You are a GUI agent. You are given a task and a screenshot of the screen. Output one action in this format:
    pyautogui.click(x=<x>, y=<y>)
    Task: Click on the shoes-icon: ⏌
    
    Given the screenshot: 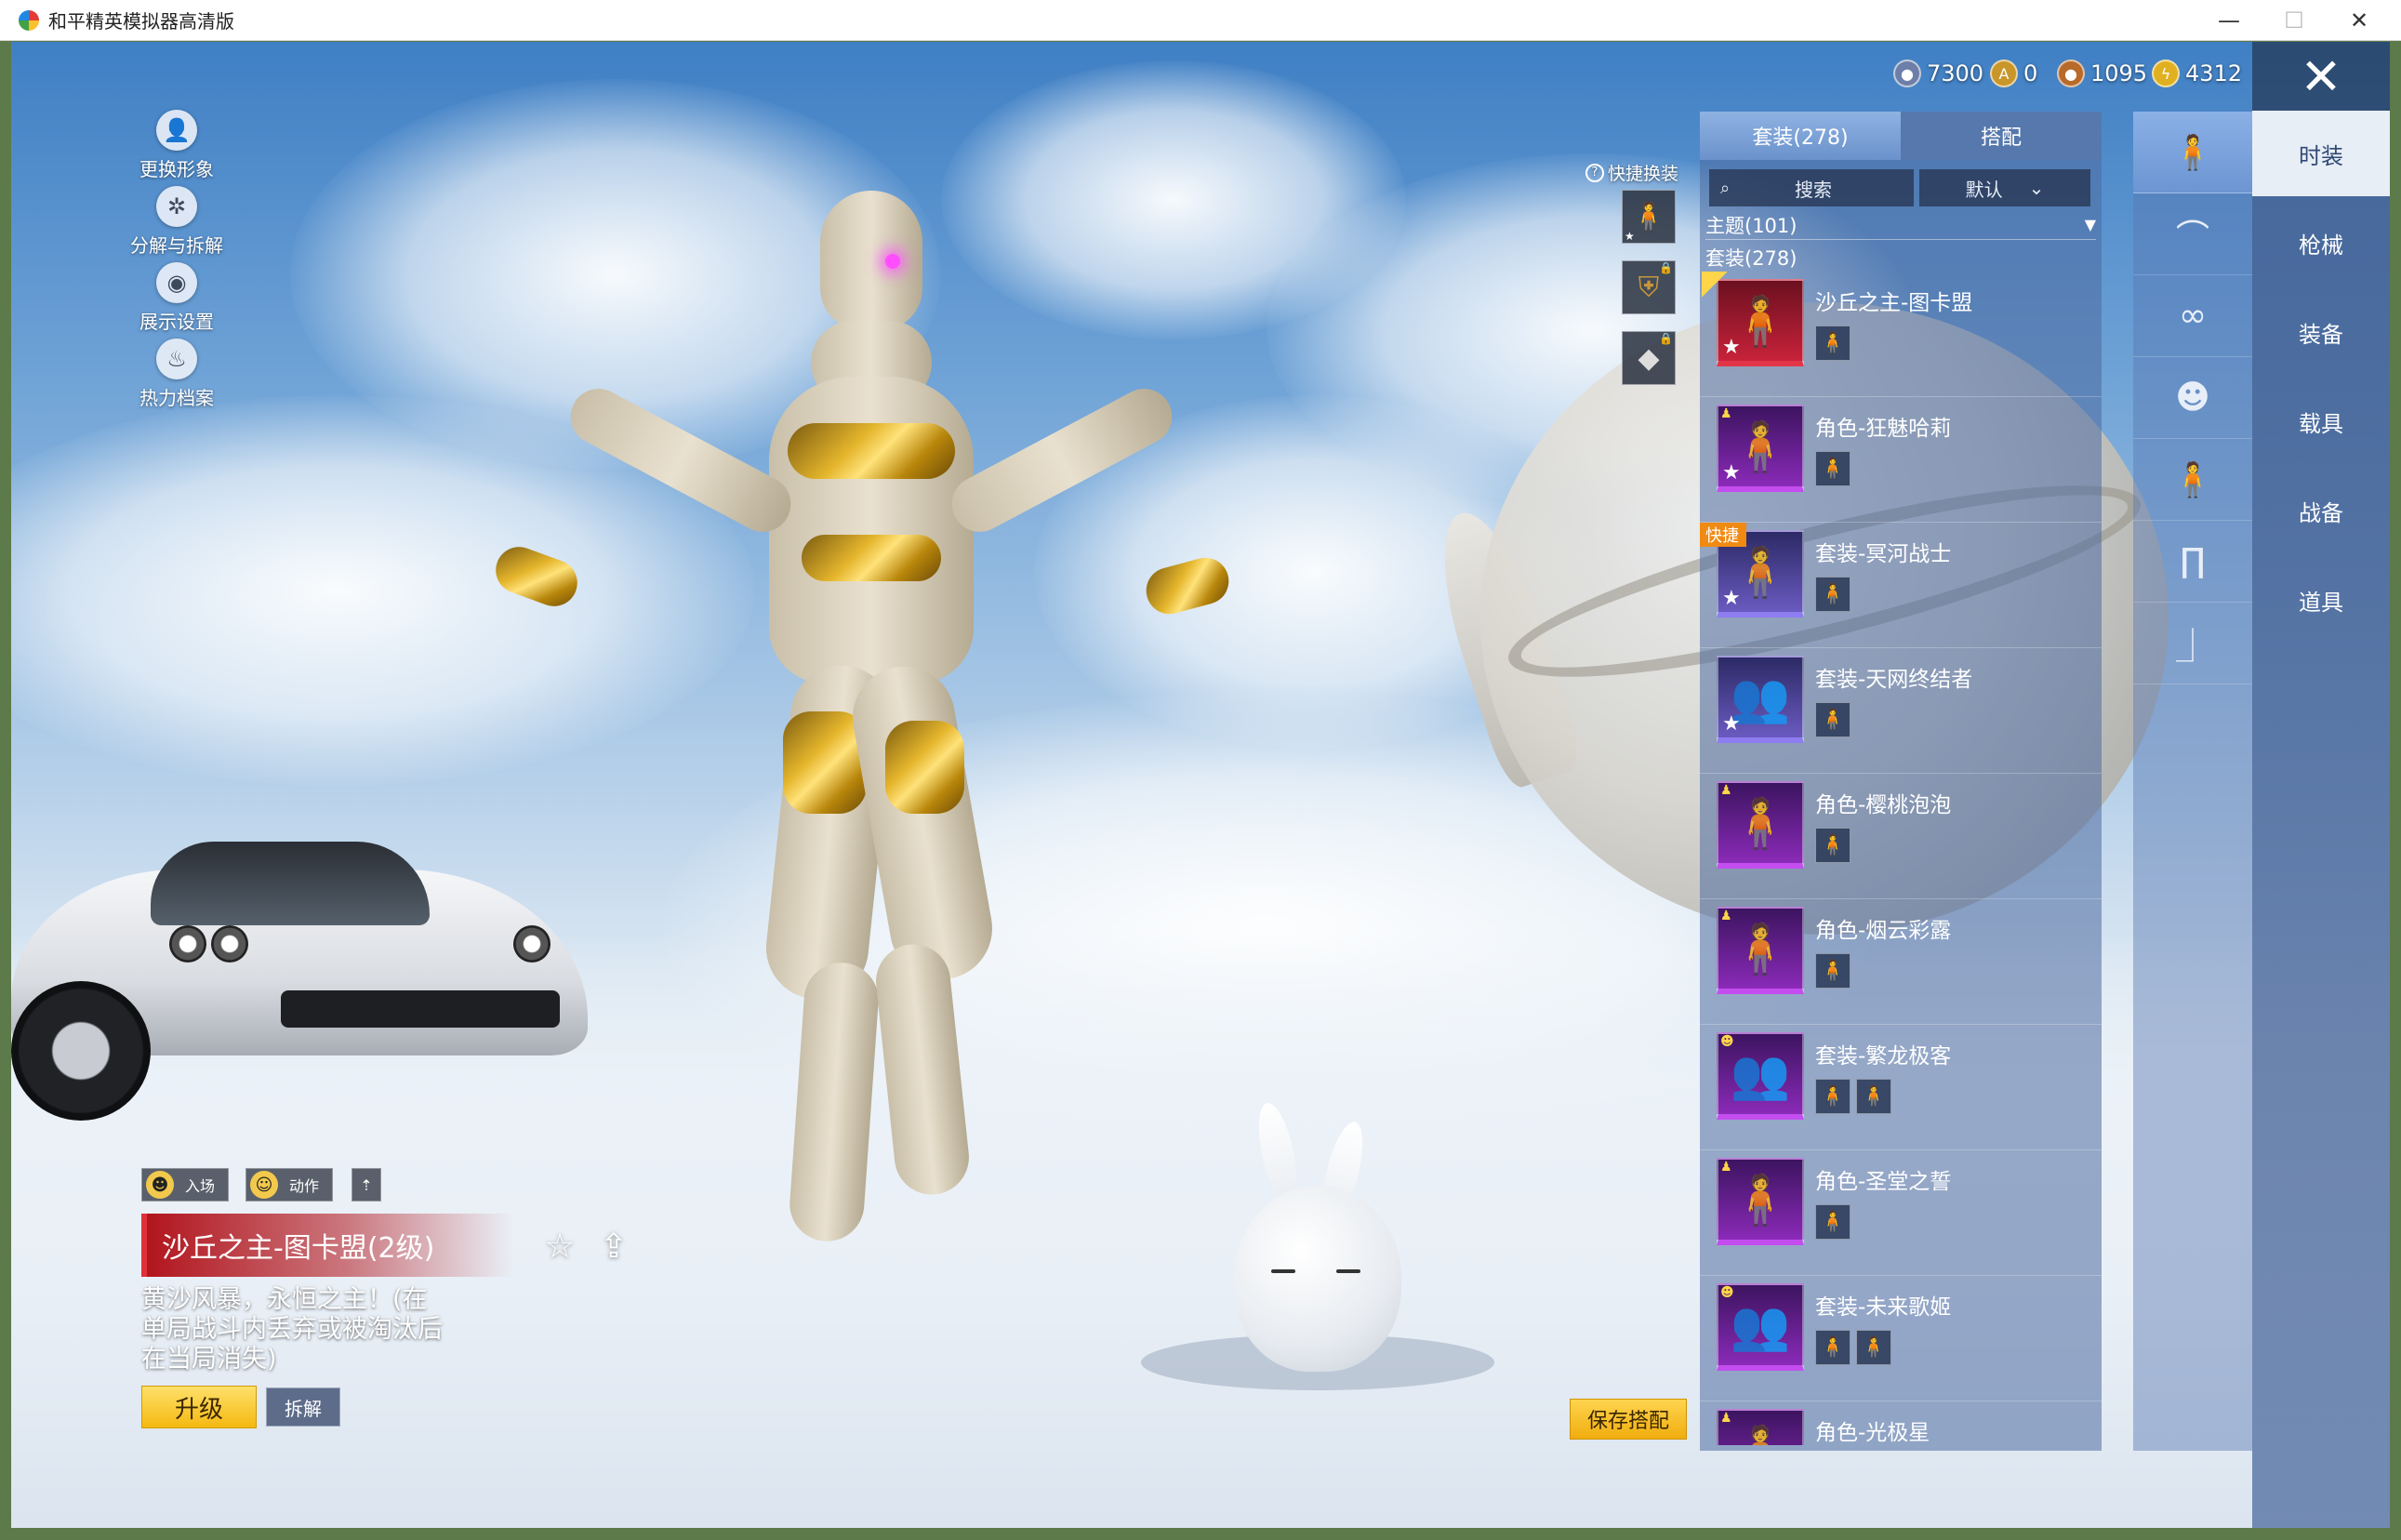 What is the action you would take?
    pyautogui.click(x=2192, y=646)
    